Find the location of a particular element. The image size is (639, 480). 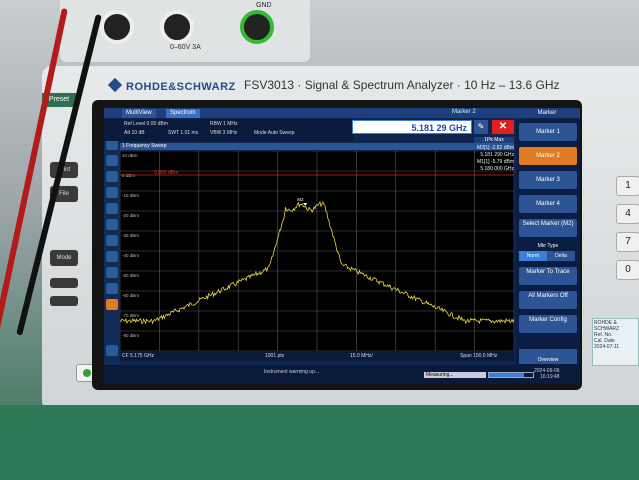

mkr-type-label: Mkr Type is located at coordinates (548, 246).